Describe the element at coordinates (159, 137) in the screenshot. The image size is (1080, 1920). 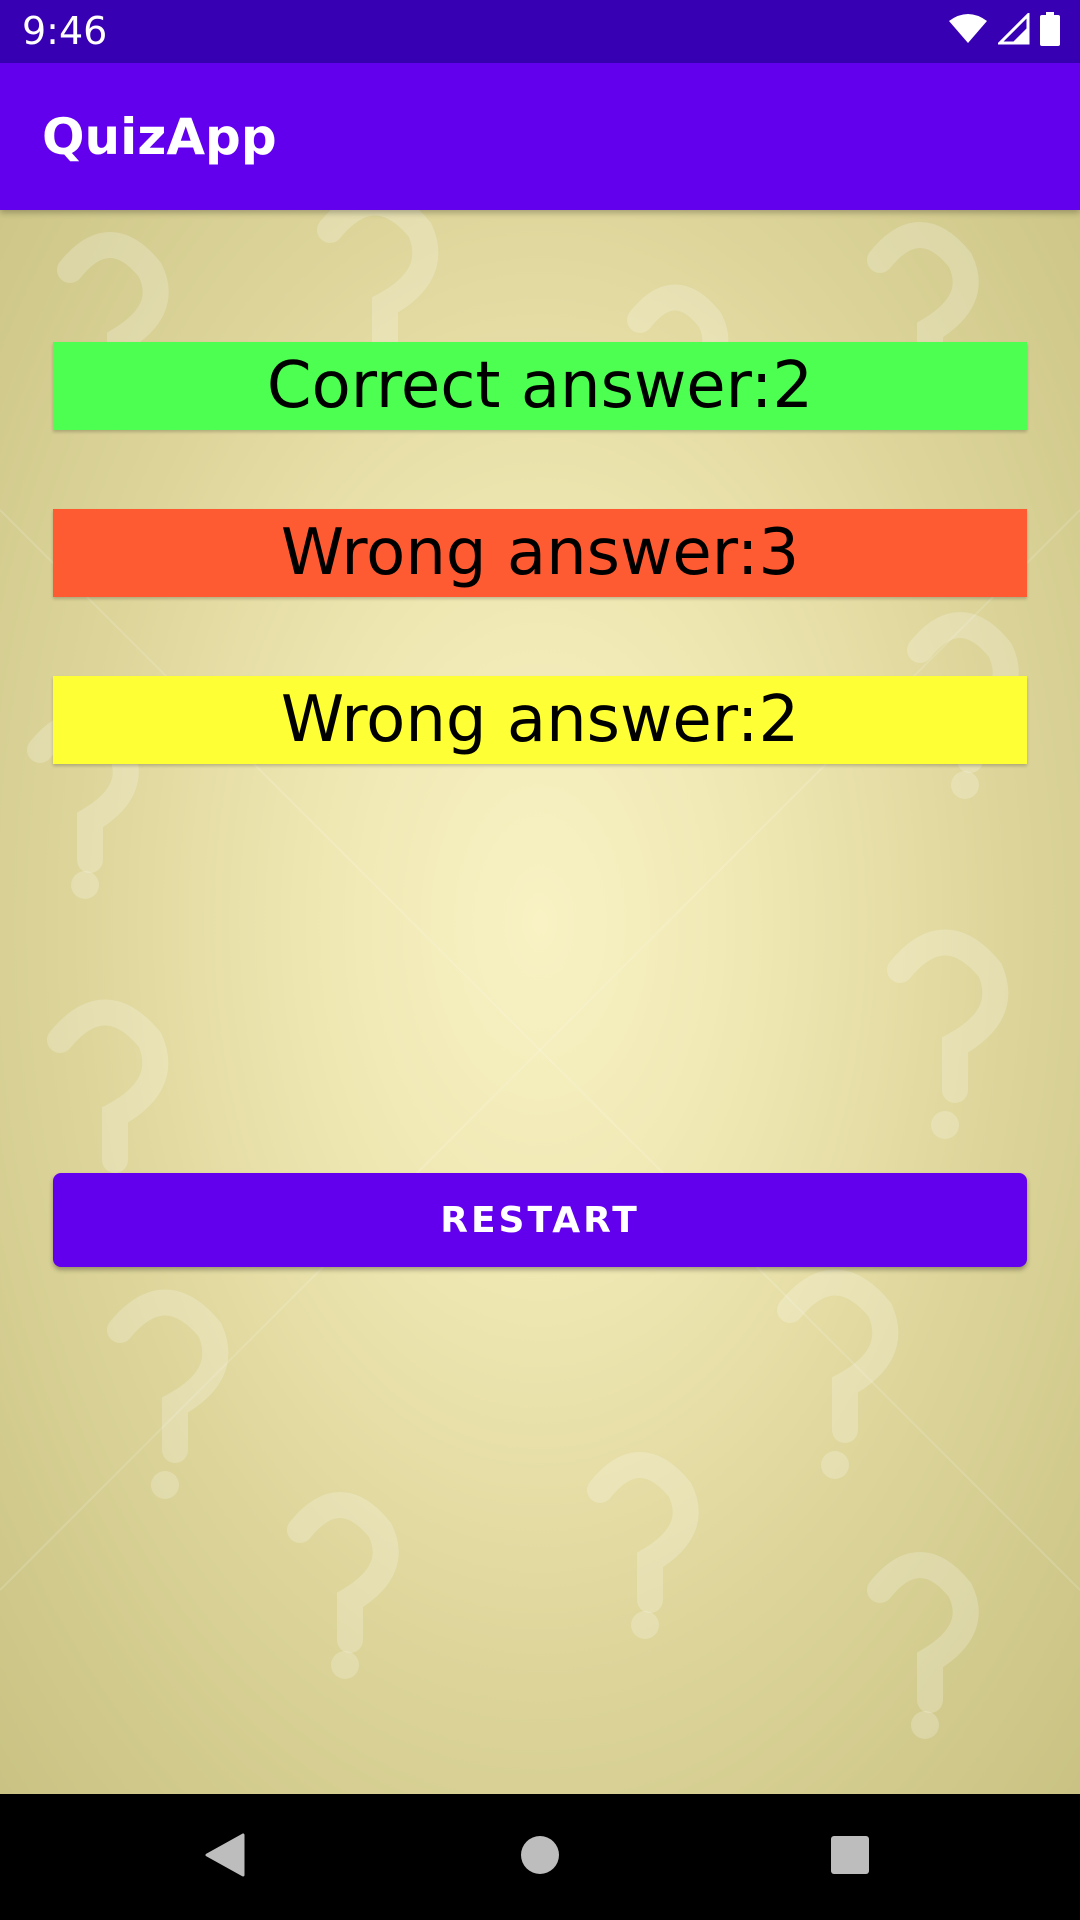
I see `app-title: QuizApp` at that location.